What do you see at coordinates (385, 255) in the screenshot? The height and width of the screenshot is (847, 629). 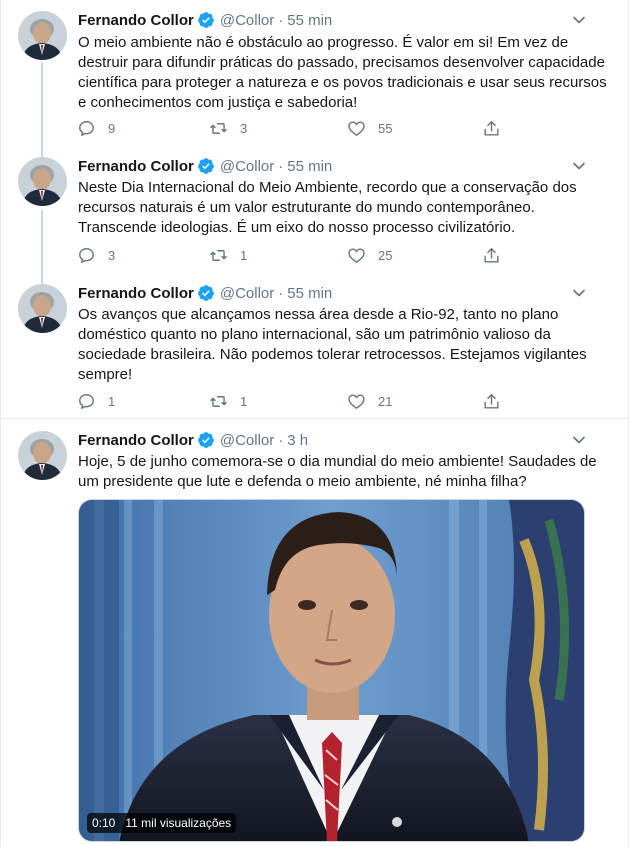 I see `like-count: 25` at bounding box center [385, 255].